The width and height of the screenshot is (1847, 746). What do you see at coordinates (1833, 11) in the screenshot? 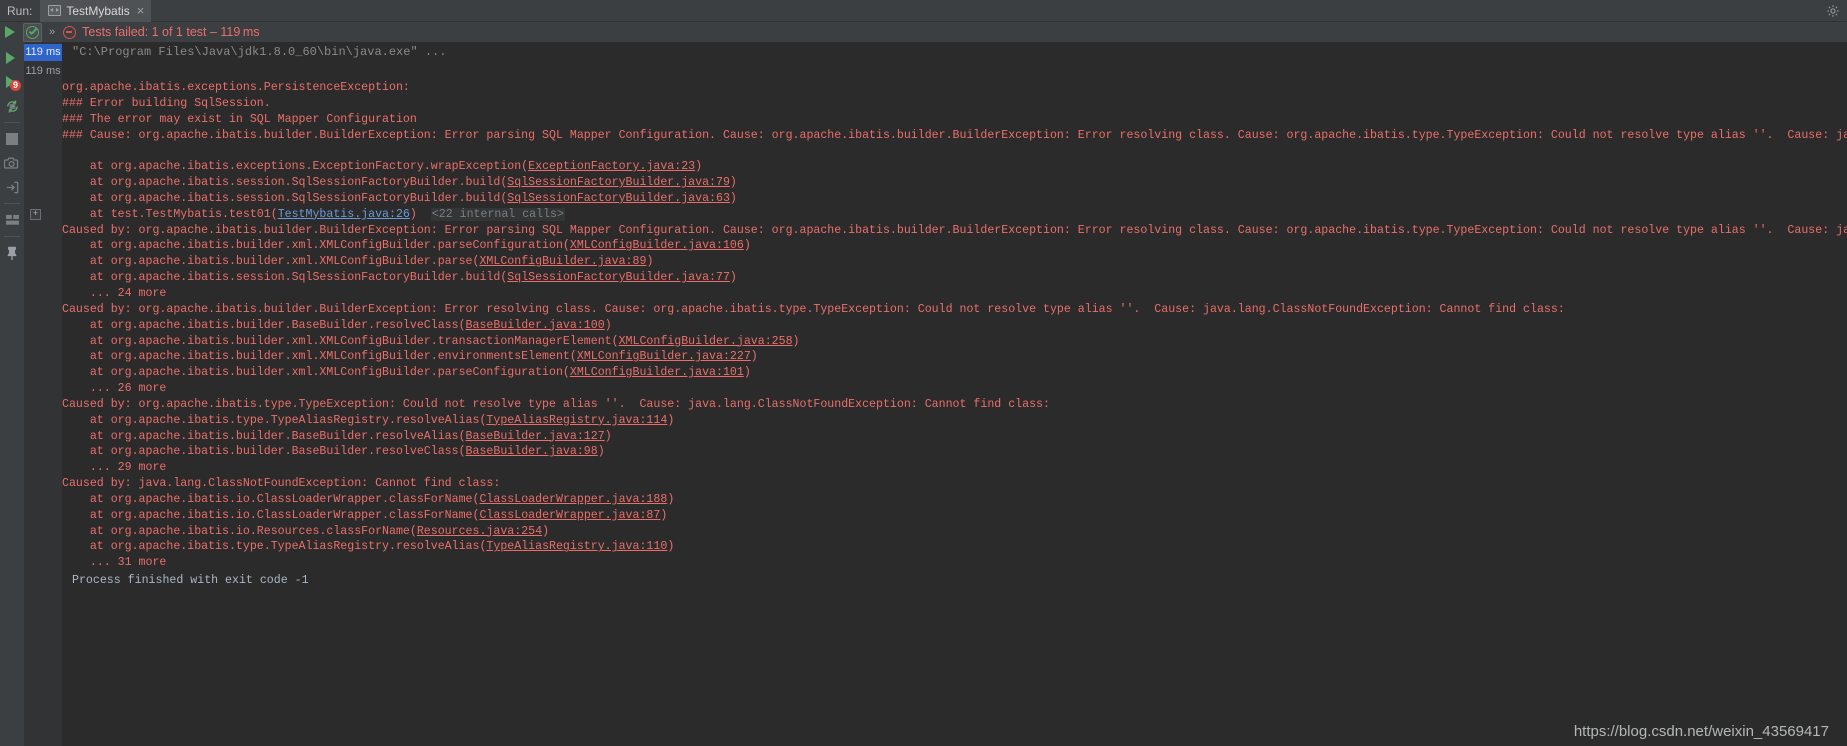
I see `gear-icon` at bounding box center [1833, 11].